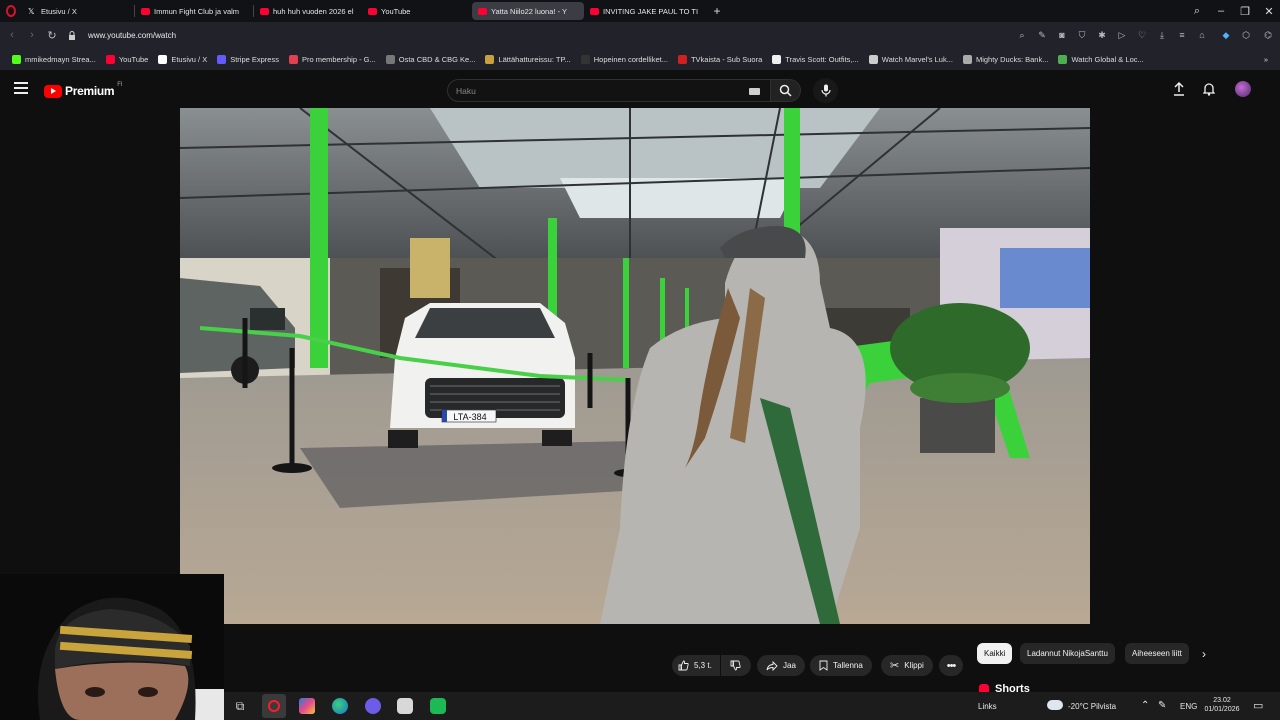  I want to click on clock: 23.02 01/01/2026, so click(1222, 705).